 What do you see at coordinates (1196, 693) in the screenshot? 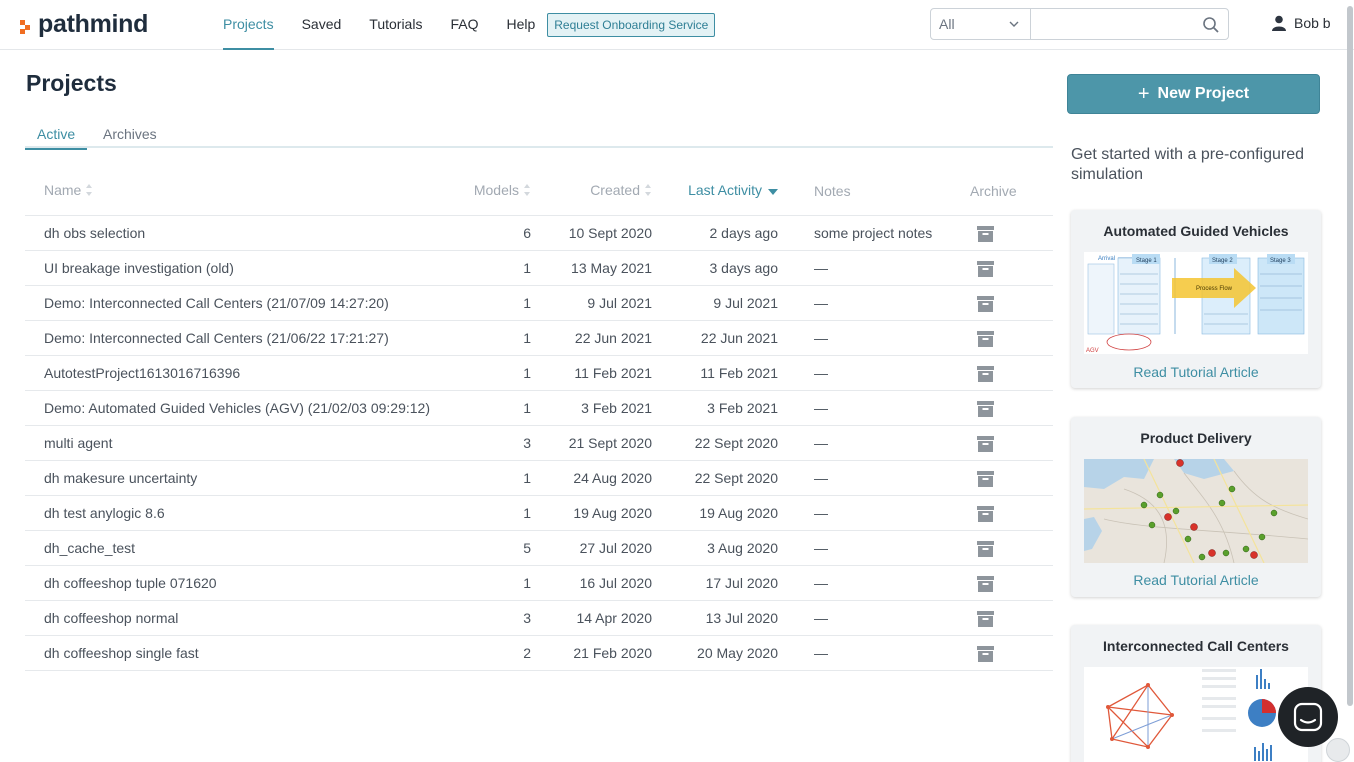
I see `tutorial-card-call-centers: Interconnected Call Centers` at bounding box center [1196, 693].